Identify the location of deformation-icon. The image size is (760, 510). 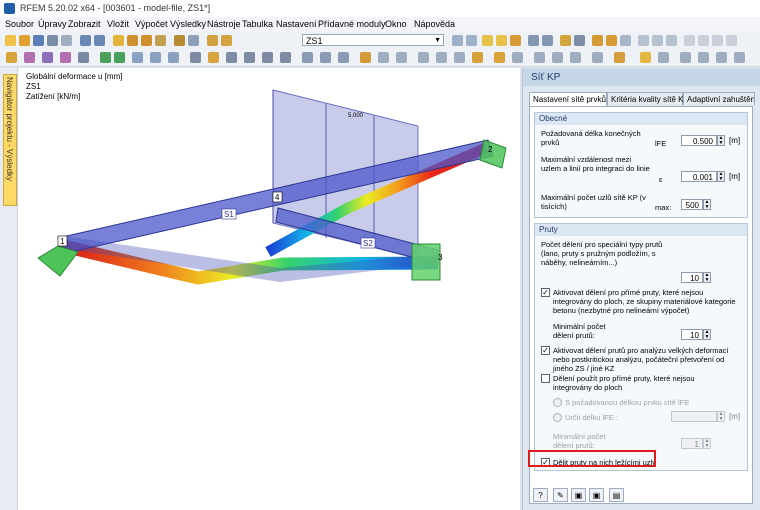
(501, 40).